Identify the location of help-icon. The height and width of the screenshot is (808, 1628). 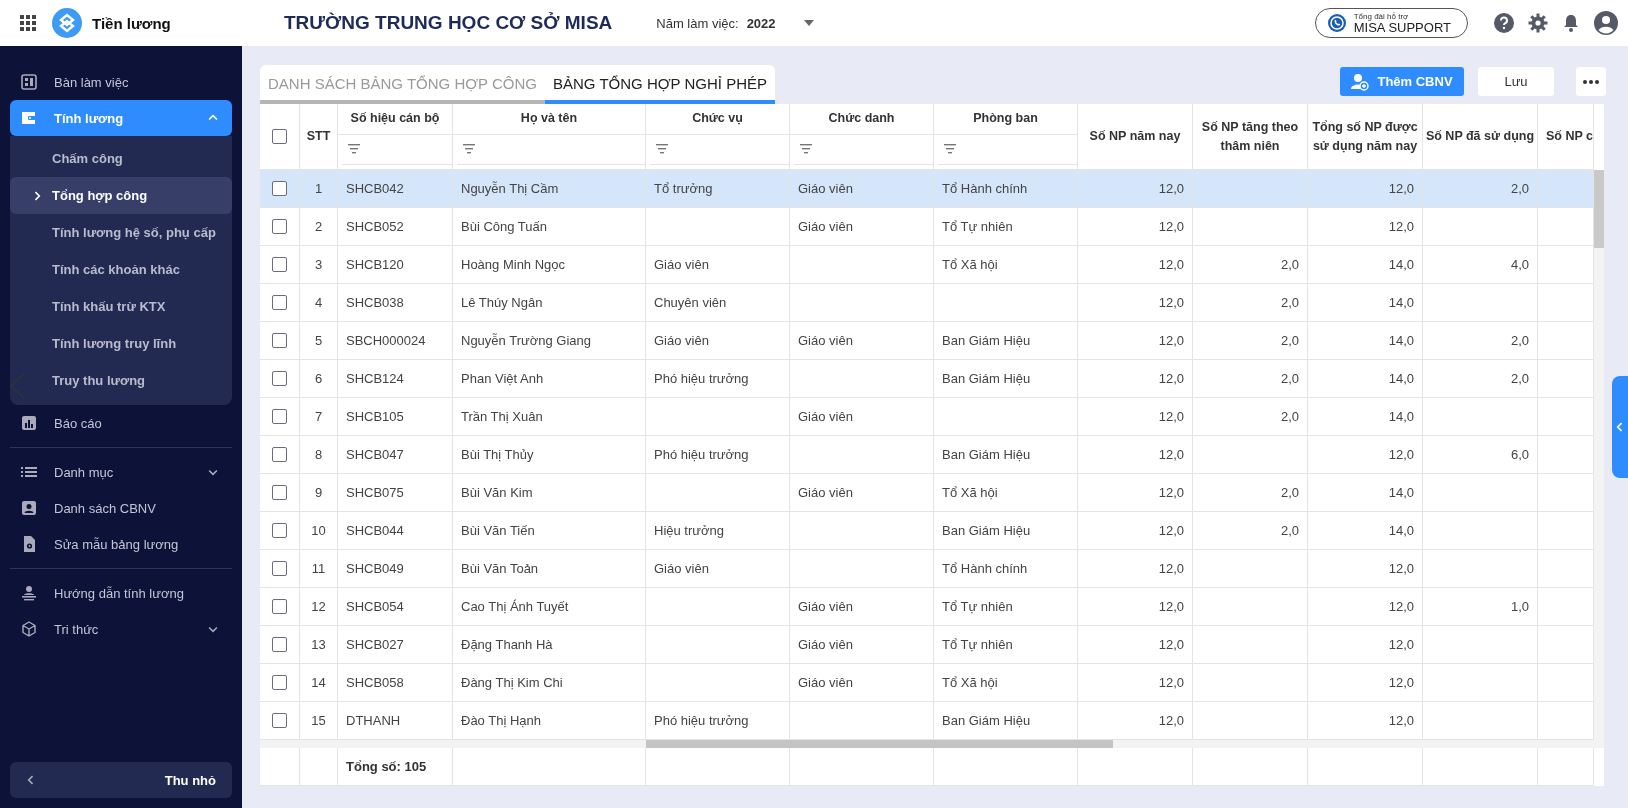
(1504, 23).